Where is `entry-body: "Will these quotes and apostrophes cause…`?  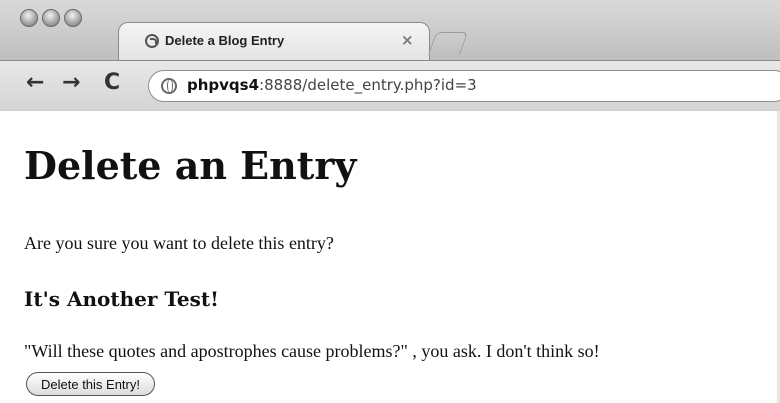
entry-body: "Will these quotes and apostrophes cause… is located at coordinates (312, 351).